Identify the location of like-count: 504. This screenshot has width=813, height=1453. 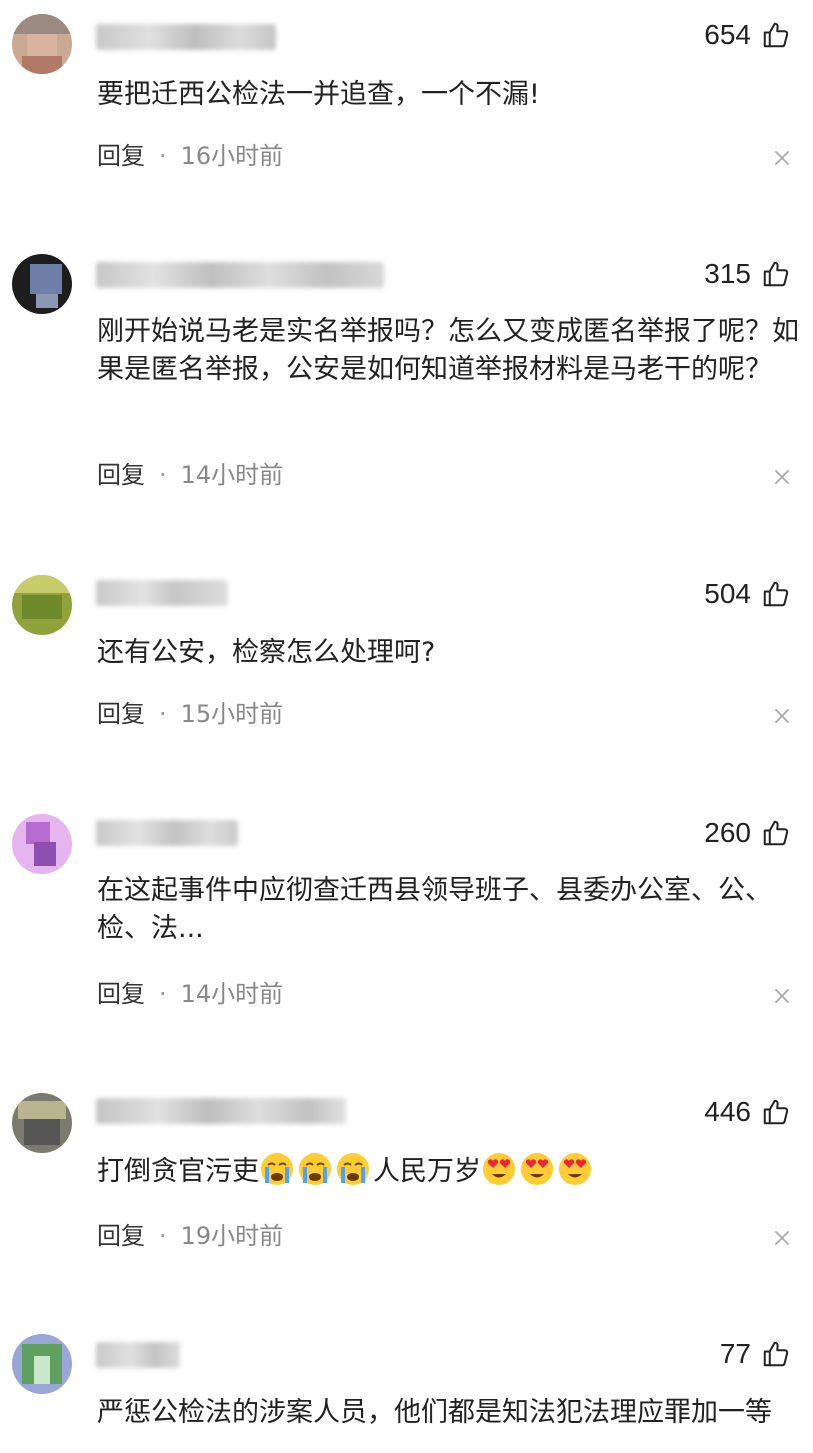
(727, 593).